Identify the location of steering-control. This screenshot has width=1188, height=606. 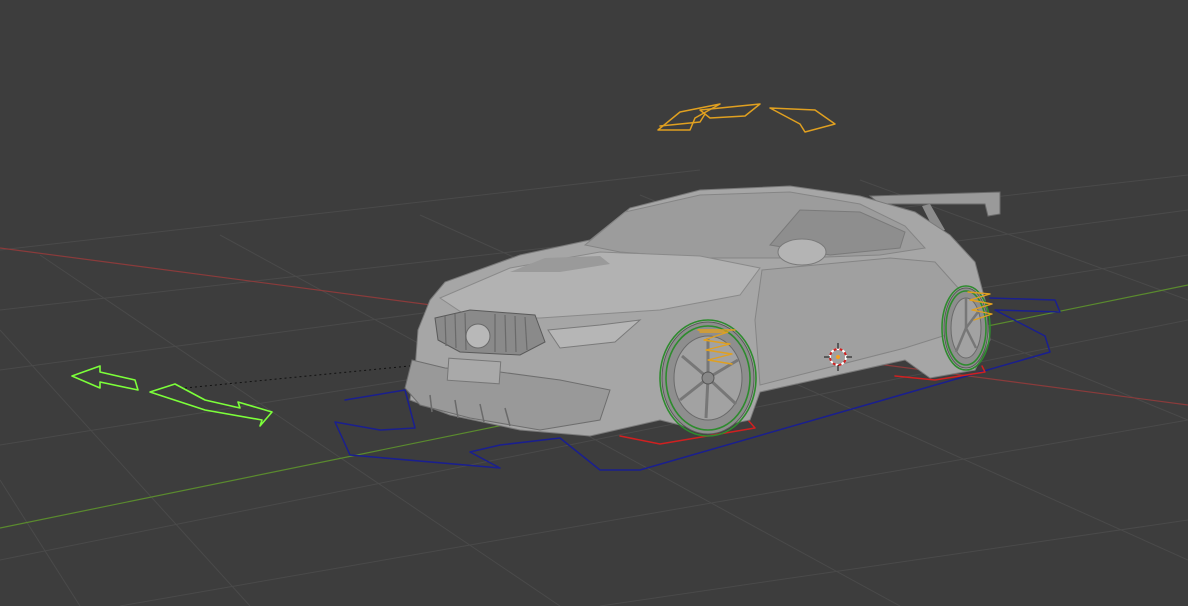
(746, 118).